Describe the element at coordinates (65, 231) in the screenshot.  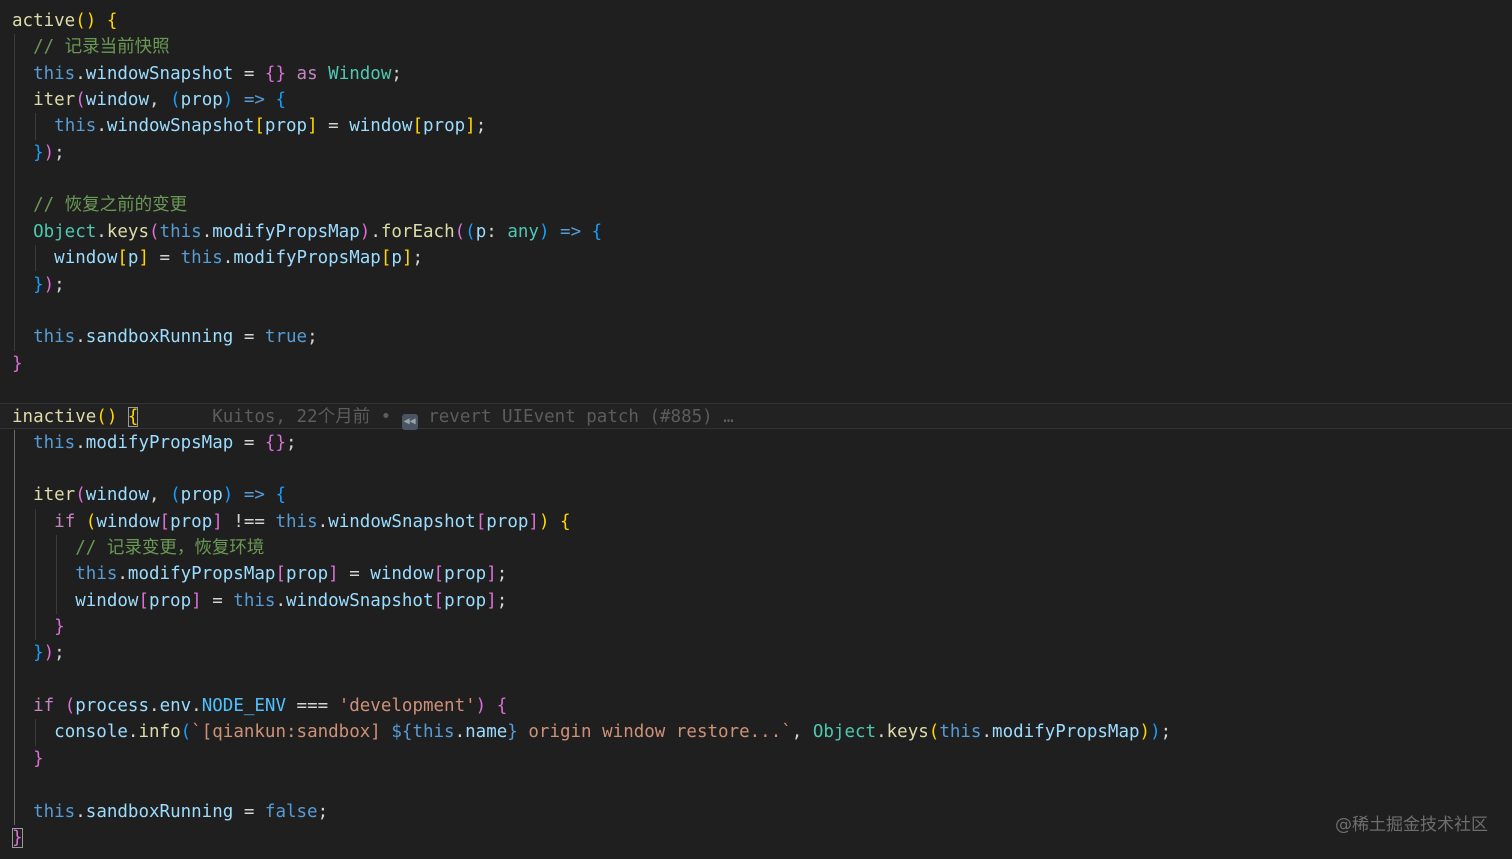
I see `code-token: Object` at that location.